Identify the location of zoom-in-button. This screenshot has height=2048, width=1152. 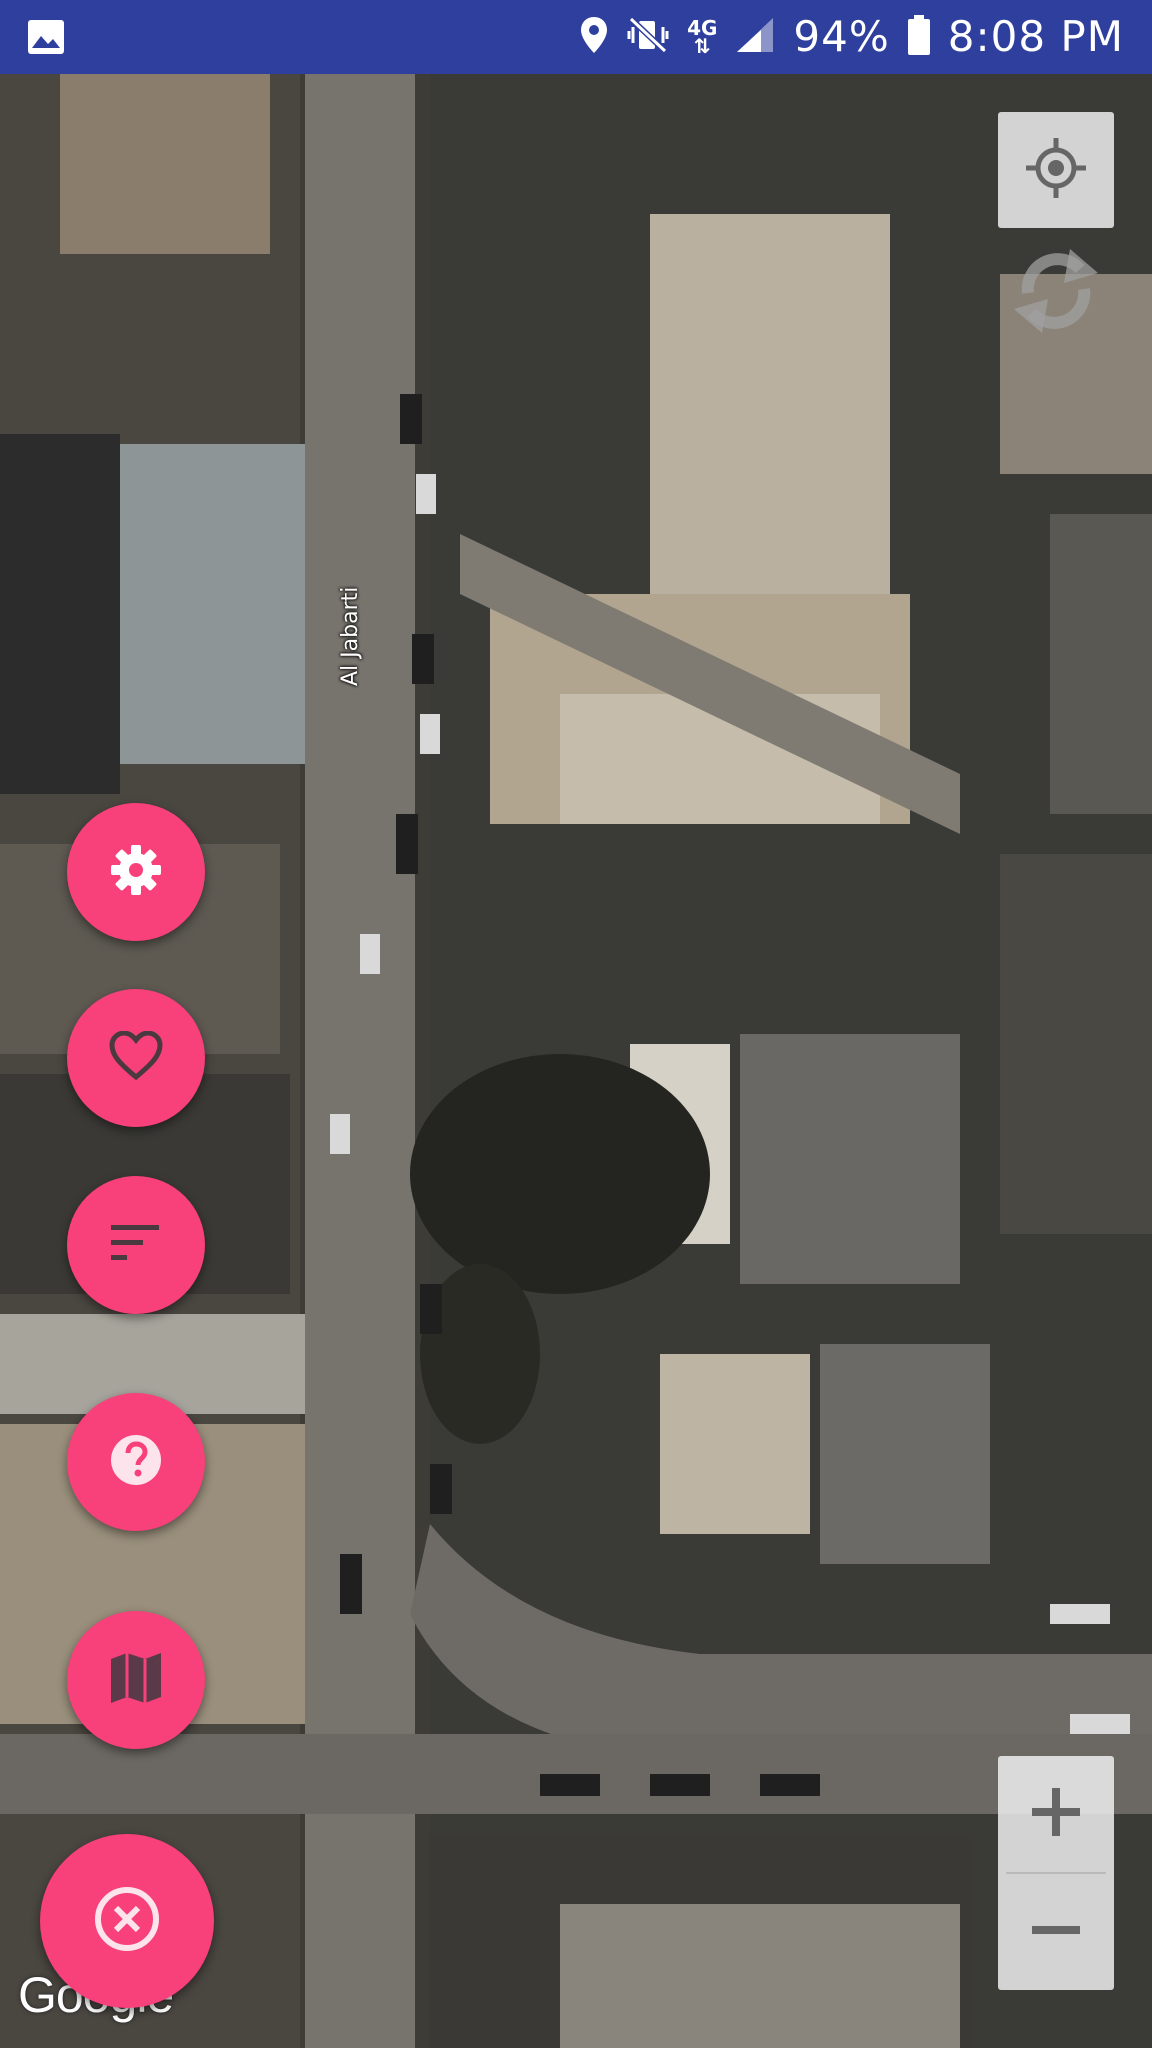
(1056, 1814).